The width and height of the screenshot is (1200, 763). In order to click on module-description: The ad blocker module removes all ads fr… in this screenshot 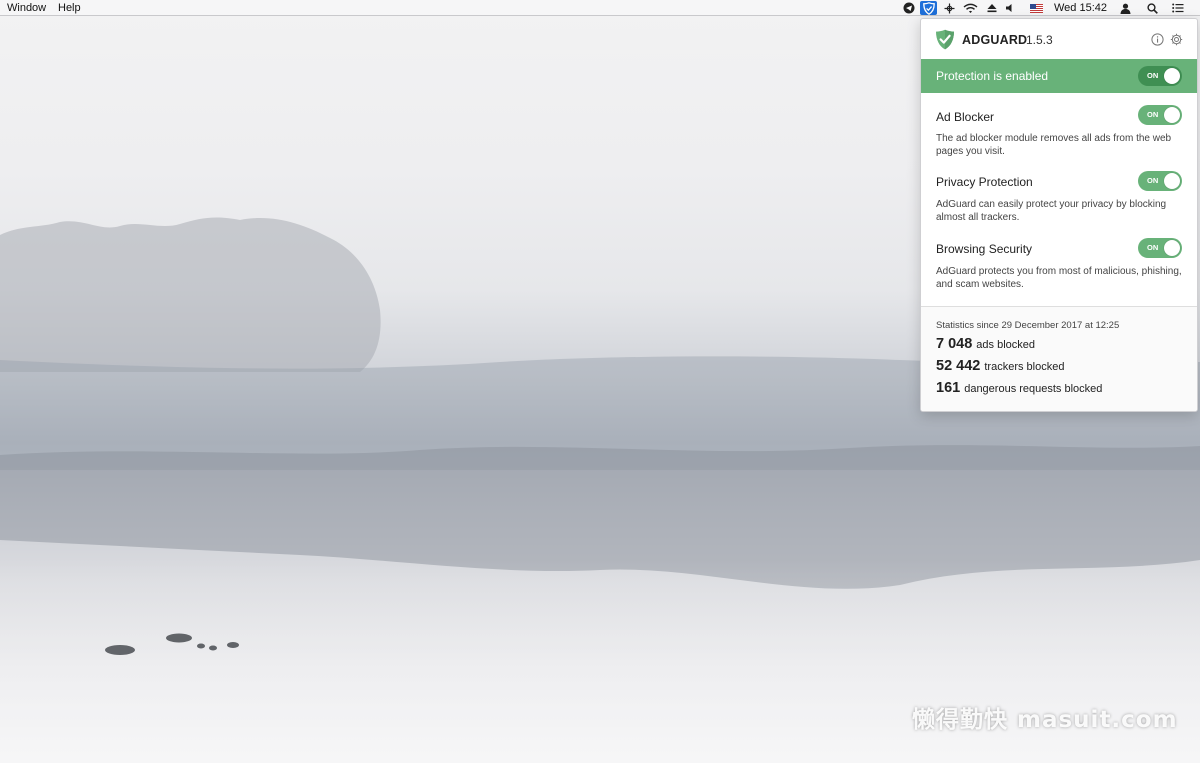, I will do `click(1054, 145)`.